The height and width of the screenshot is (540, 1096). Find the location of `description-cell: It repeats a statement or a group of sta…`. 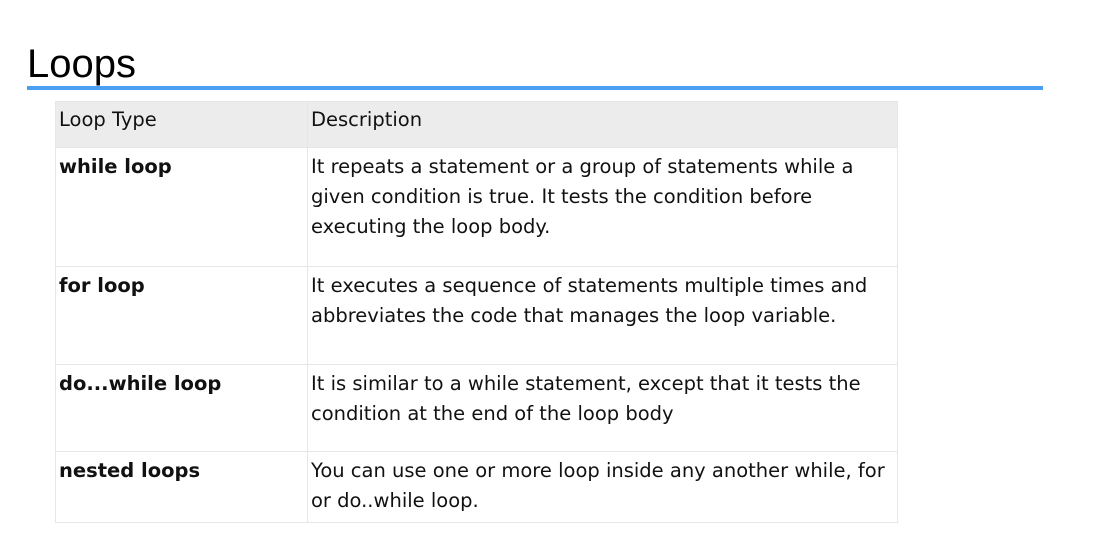

description-cell: It repeats a statement or a group of sta… is located at coordinates (602, 207).